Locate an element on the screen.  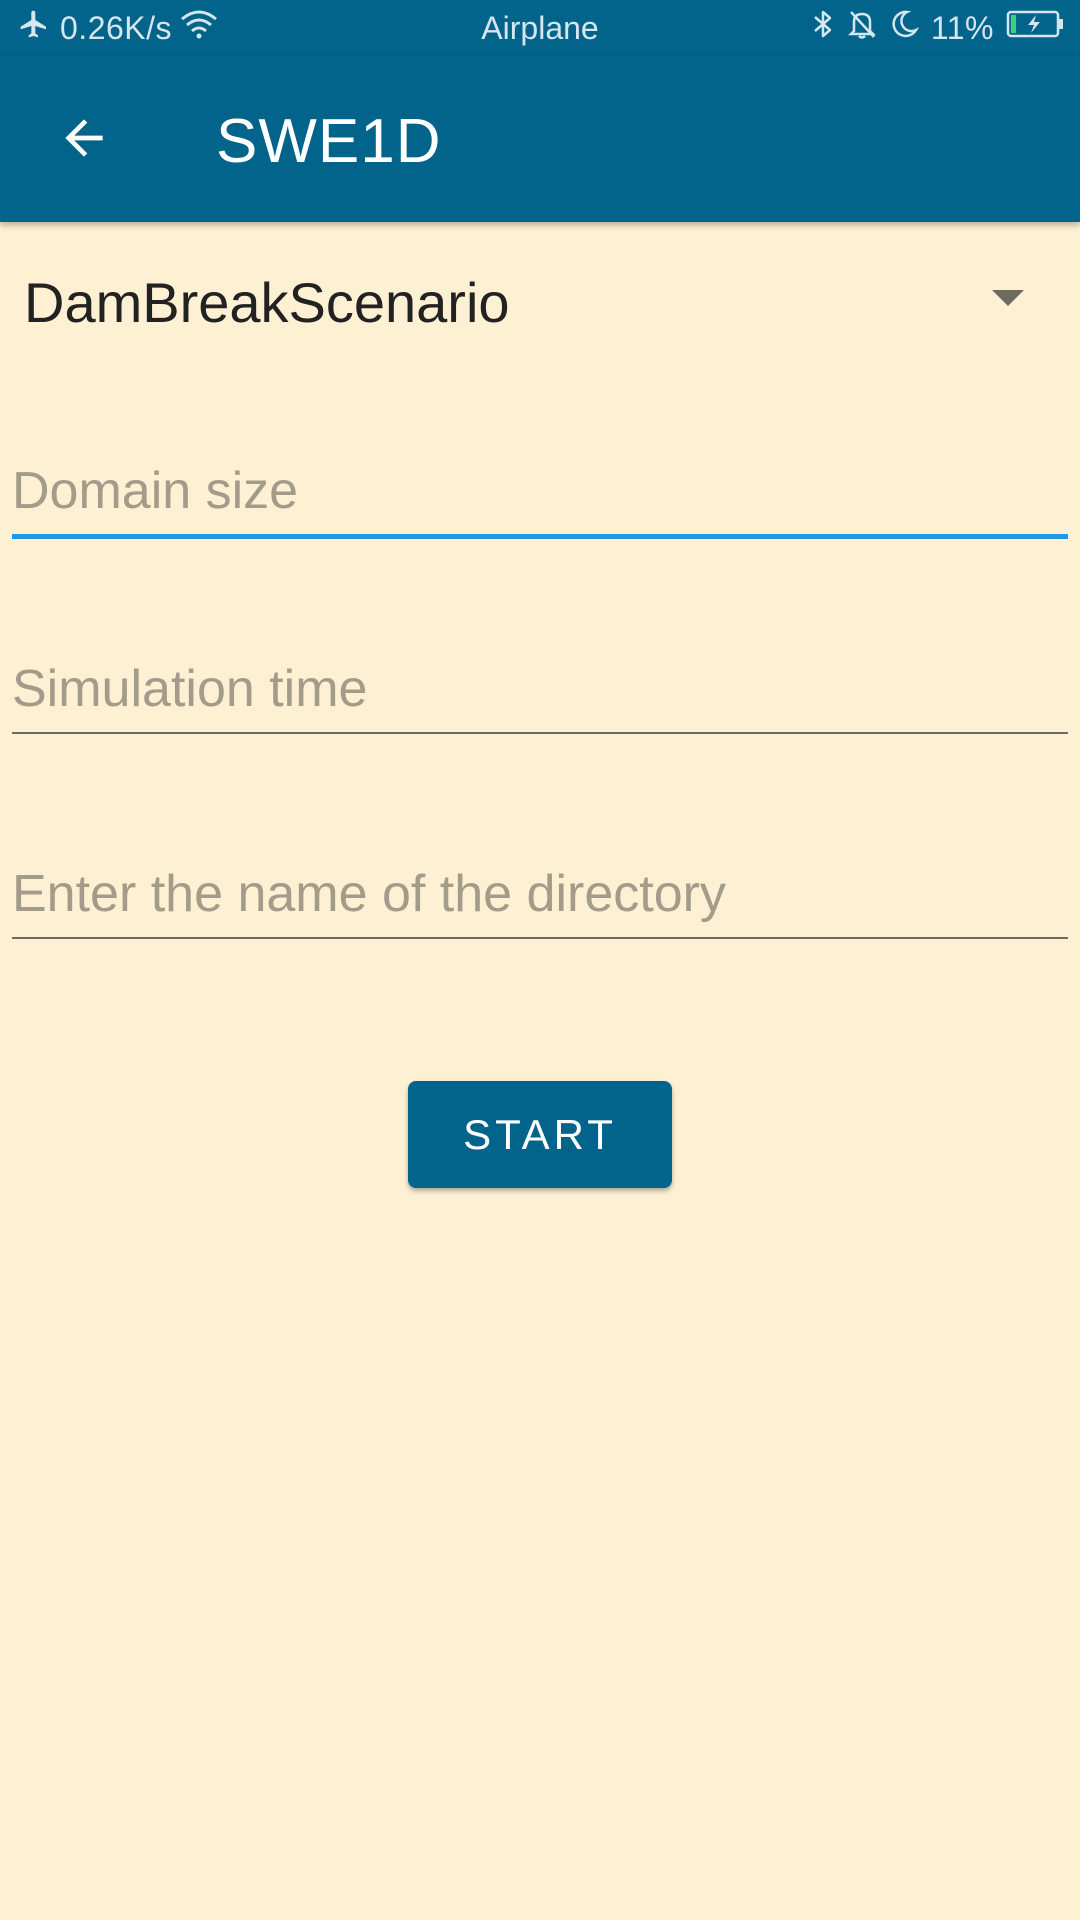
bell-off-icon is located at coordinates (862, 28).